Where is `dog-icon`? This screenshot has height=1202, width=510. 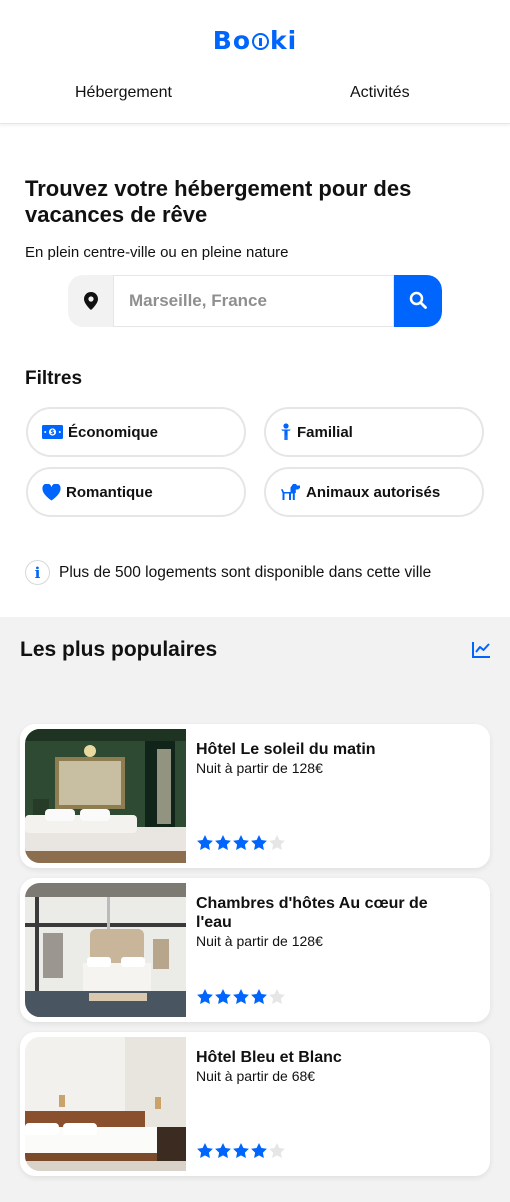
dog-icon is located at coordinates (290, 492).